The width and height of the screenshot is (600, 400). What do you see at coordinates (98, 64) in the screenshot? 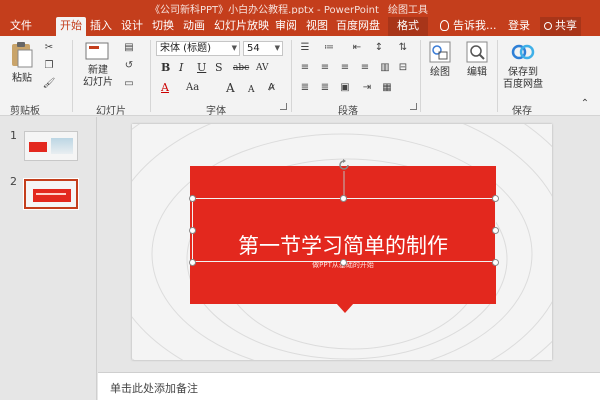
I see `new-slide-button: 新建 幻灯片` at bounding box center [98, 64].